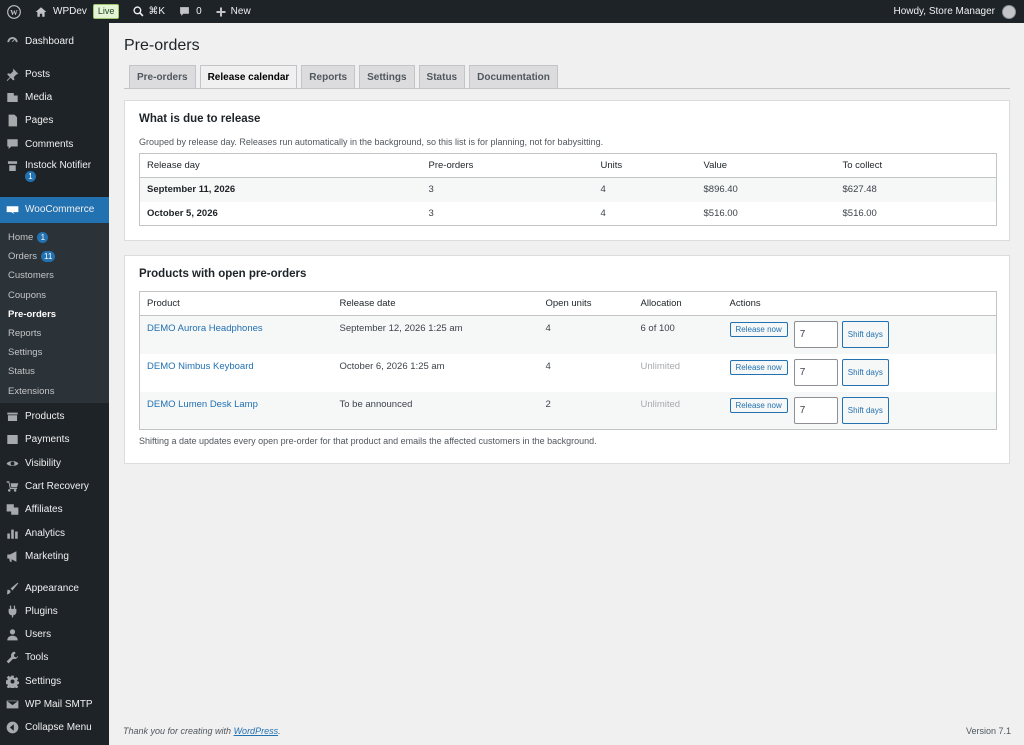  I want to click on cell-product: DEMO Aurora Headphones, so click(236, 334).